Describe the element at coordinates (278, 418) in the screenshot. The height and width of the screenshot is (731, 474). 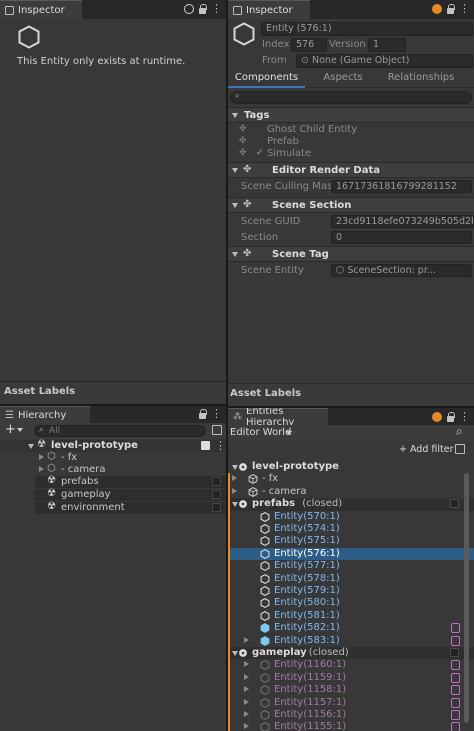
I see `entities-hierarchy-tab: ⁂ Entities Hierarchy` at that location.